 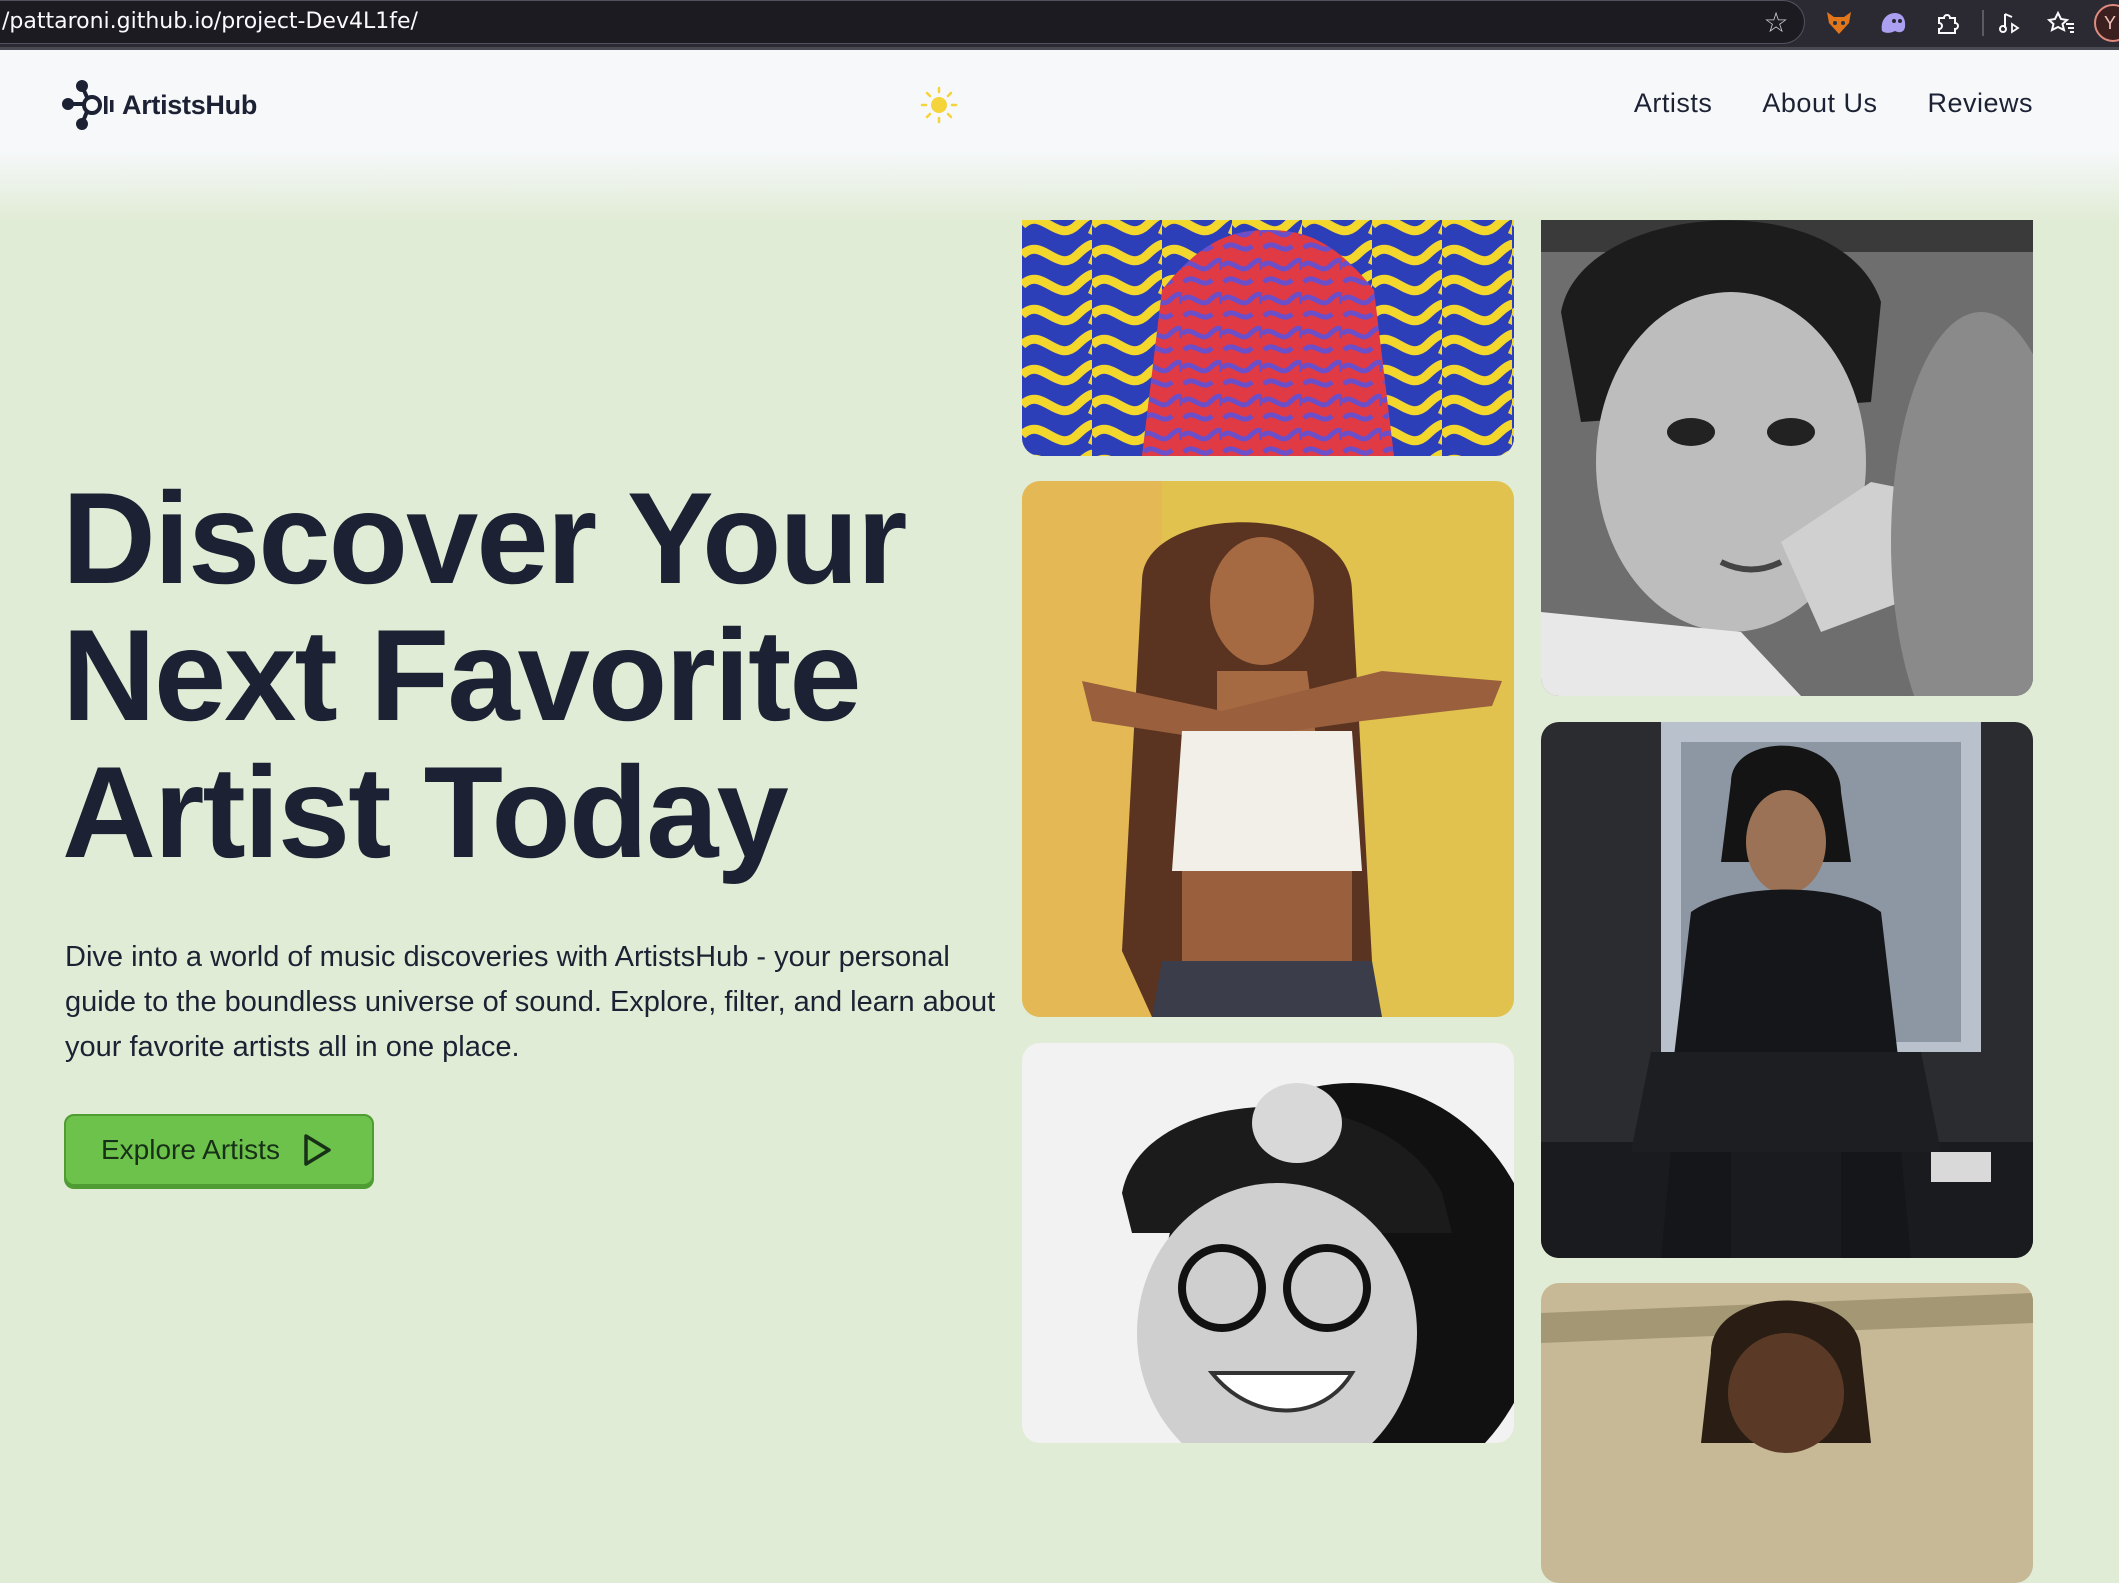 I want to click on molecule-logo-icon, so click(x=88, y=105).